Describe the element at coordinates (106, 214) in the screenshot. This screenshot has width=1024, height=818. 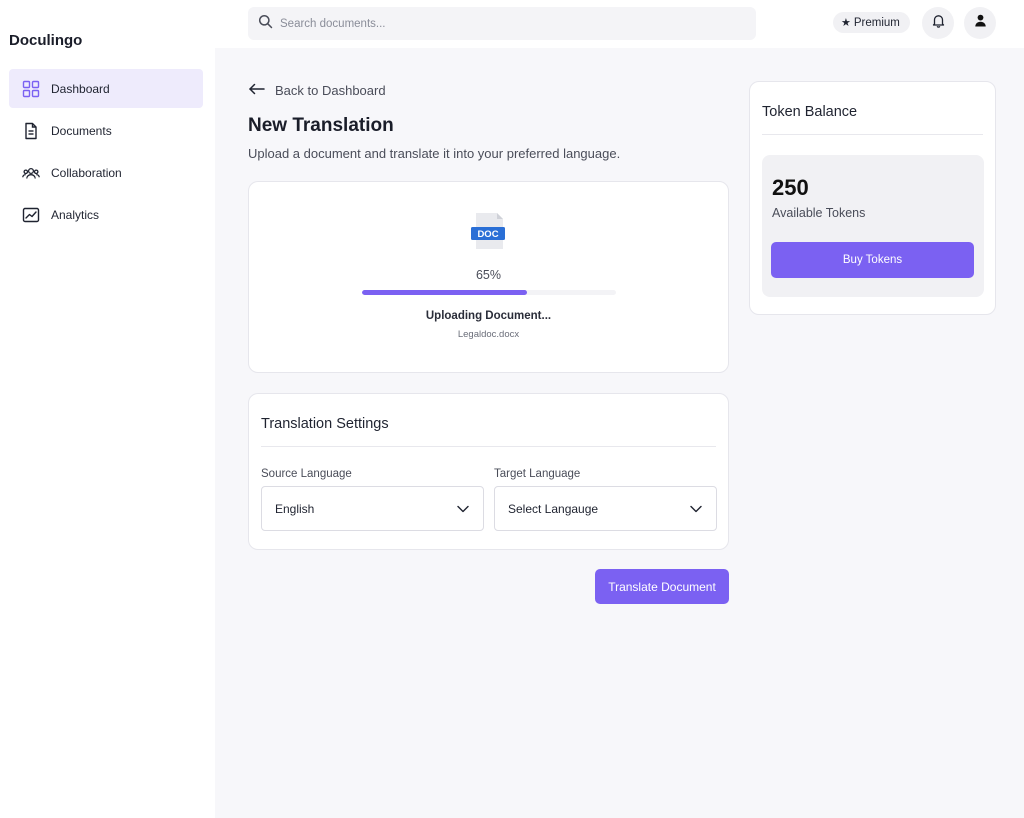
I see `sidebar-item-analytics: Analytics` at that location.